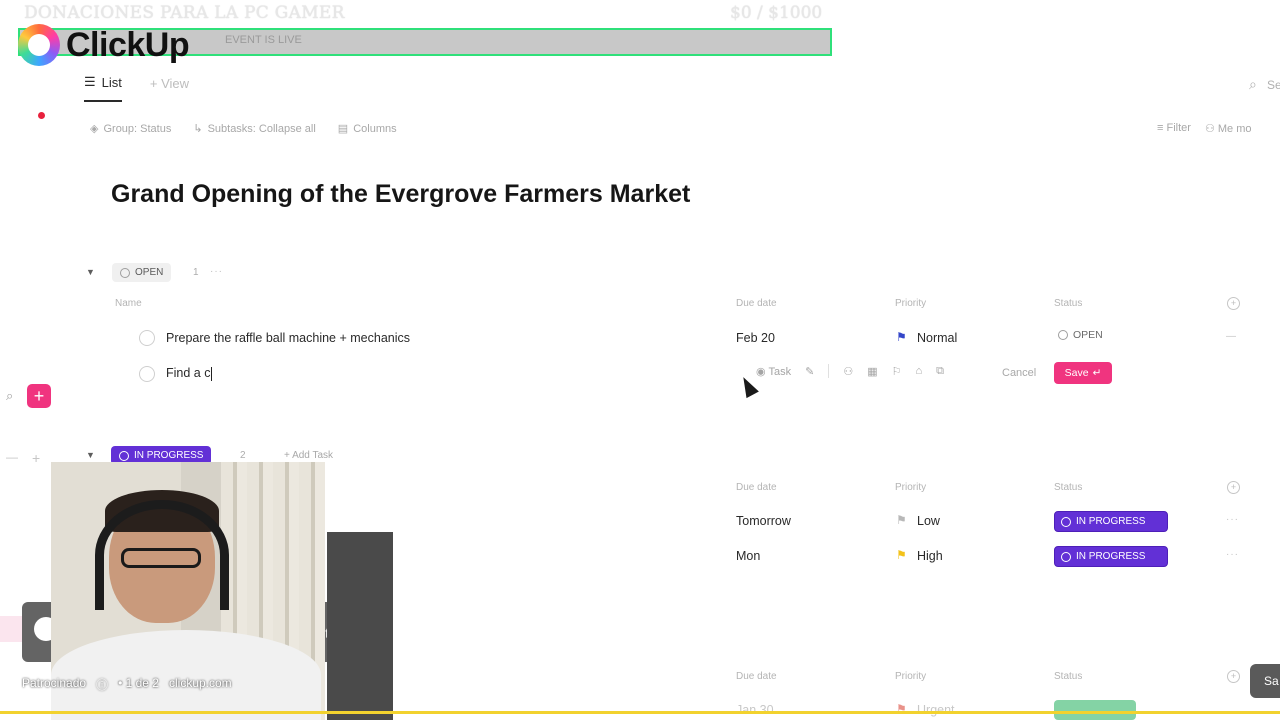  What do you see at coordinates (755, 710) in the screenshot?
I see `task-due-date: Jan 30` at bounding box center [755, 710].